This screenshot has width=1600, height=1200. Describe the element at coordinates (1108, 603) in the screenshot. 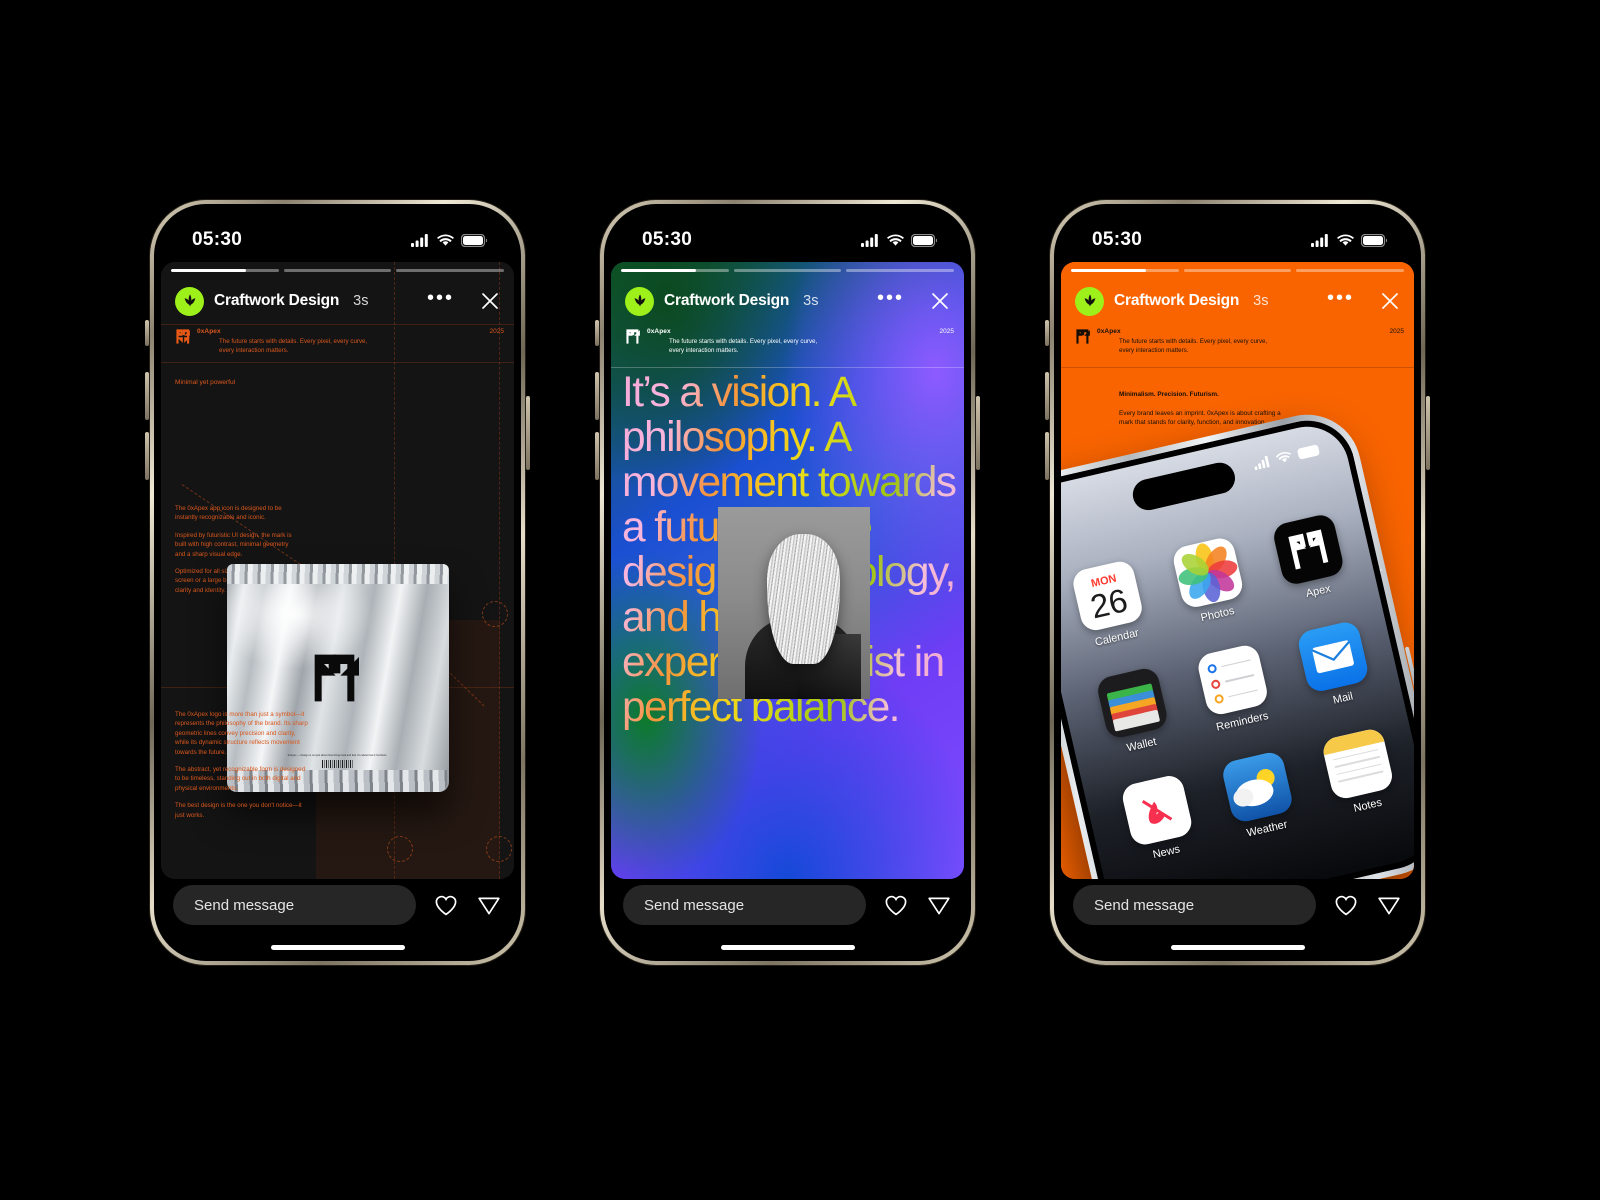

I see `calendar-day-number: 26` at that location.